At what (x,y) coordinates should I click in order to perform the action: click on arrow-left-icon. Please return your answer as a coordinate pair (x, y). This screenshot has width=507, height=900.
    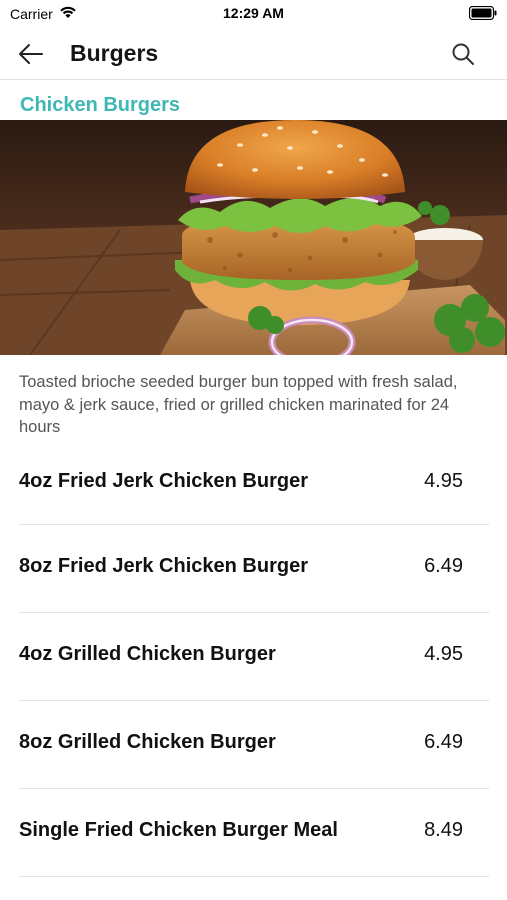
    Looking at the image, I should click on (31, 54).